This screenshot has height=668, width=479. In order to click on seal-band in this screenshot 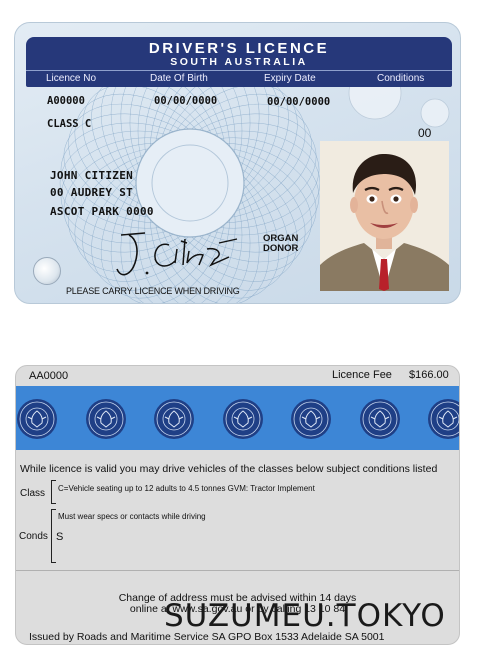, I will do `click(237, 418)`.